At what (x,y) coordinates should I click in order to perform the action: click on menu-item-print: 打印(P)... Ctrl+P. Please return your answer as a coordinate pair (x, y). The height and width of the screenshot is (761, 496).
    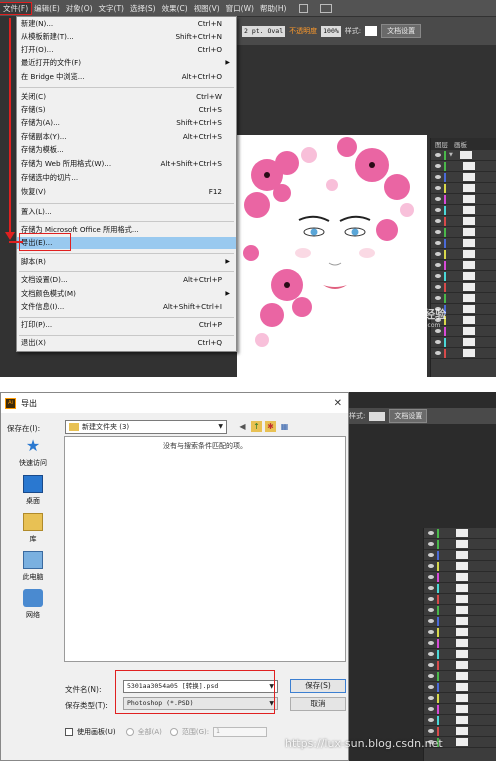
    Looking at the image, I should click on (126, 325).